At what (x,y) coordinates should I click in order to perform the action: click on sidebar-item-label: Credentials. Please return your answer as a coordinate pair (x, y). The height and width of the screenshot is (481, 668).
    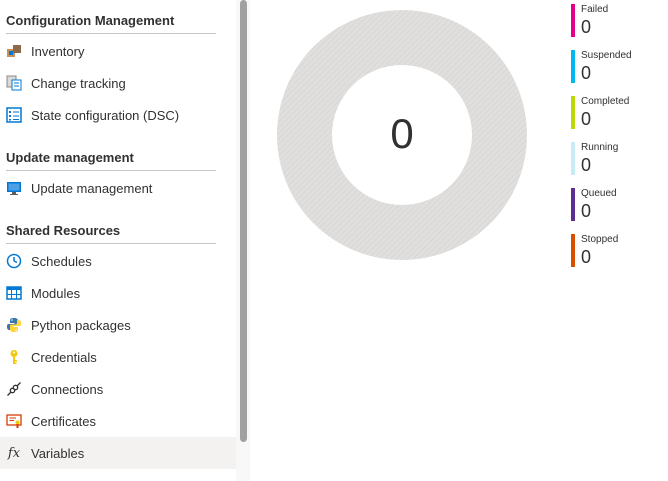
    Looking at the image, I should click on (64, 357).